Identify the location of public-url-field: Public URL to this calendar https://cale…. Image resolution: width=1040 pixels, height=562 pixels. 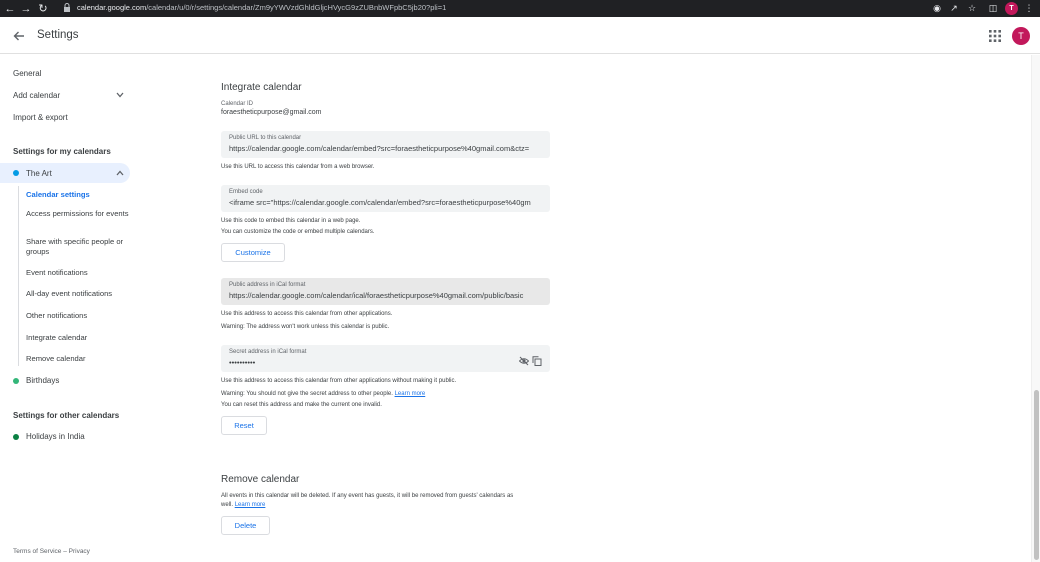
(385, 144).